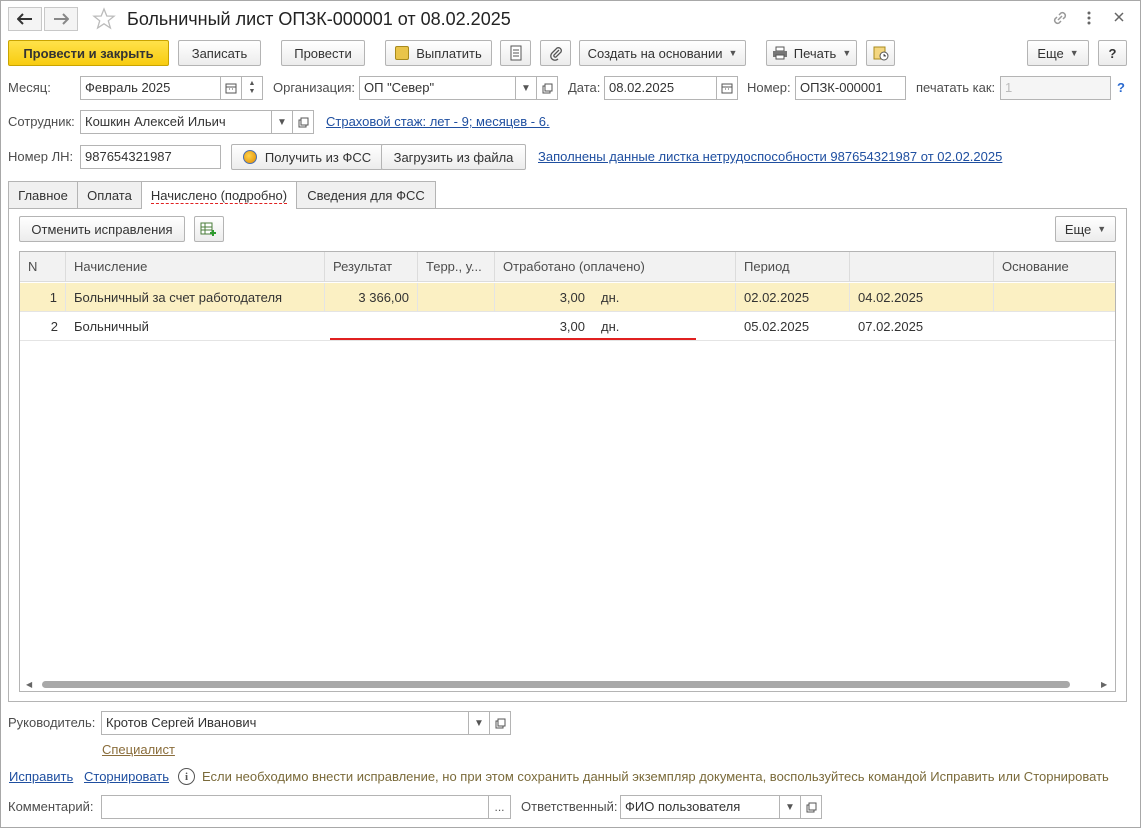  I want to click on create-based-on-button: Создать на основании ▼, so click(662, 53).